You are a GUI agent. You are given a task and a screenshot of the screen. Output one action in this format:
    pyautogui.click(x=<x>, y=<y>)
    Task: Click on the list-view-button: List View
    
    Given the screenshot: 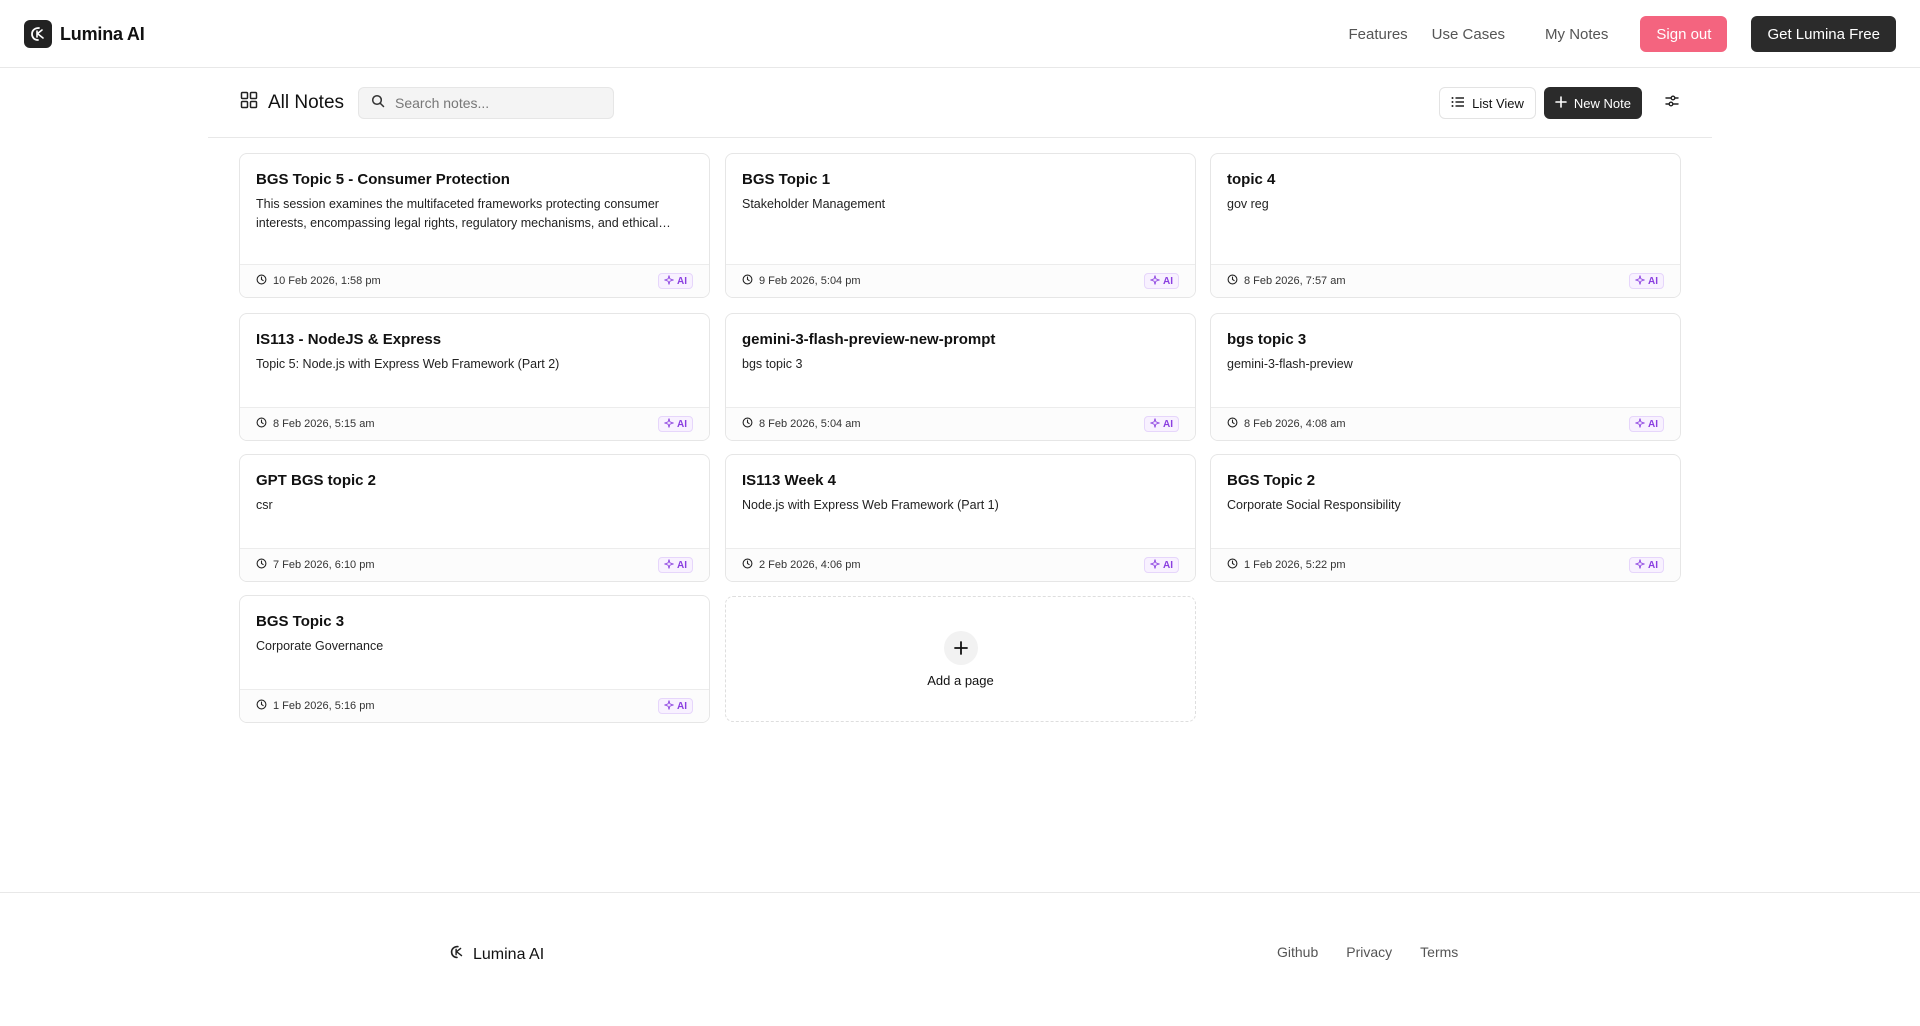 What is the action you would take?
    pyautogui.click(x=1487, y=103)
    